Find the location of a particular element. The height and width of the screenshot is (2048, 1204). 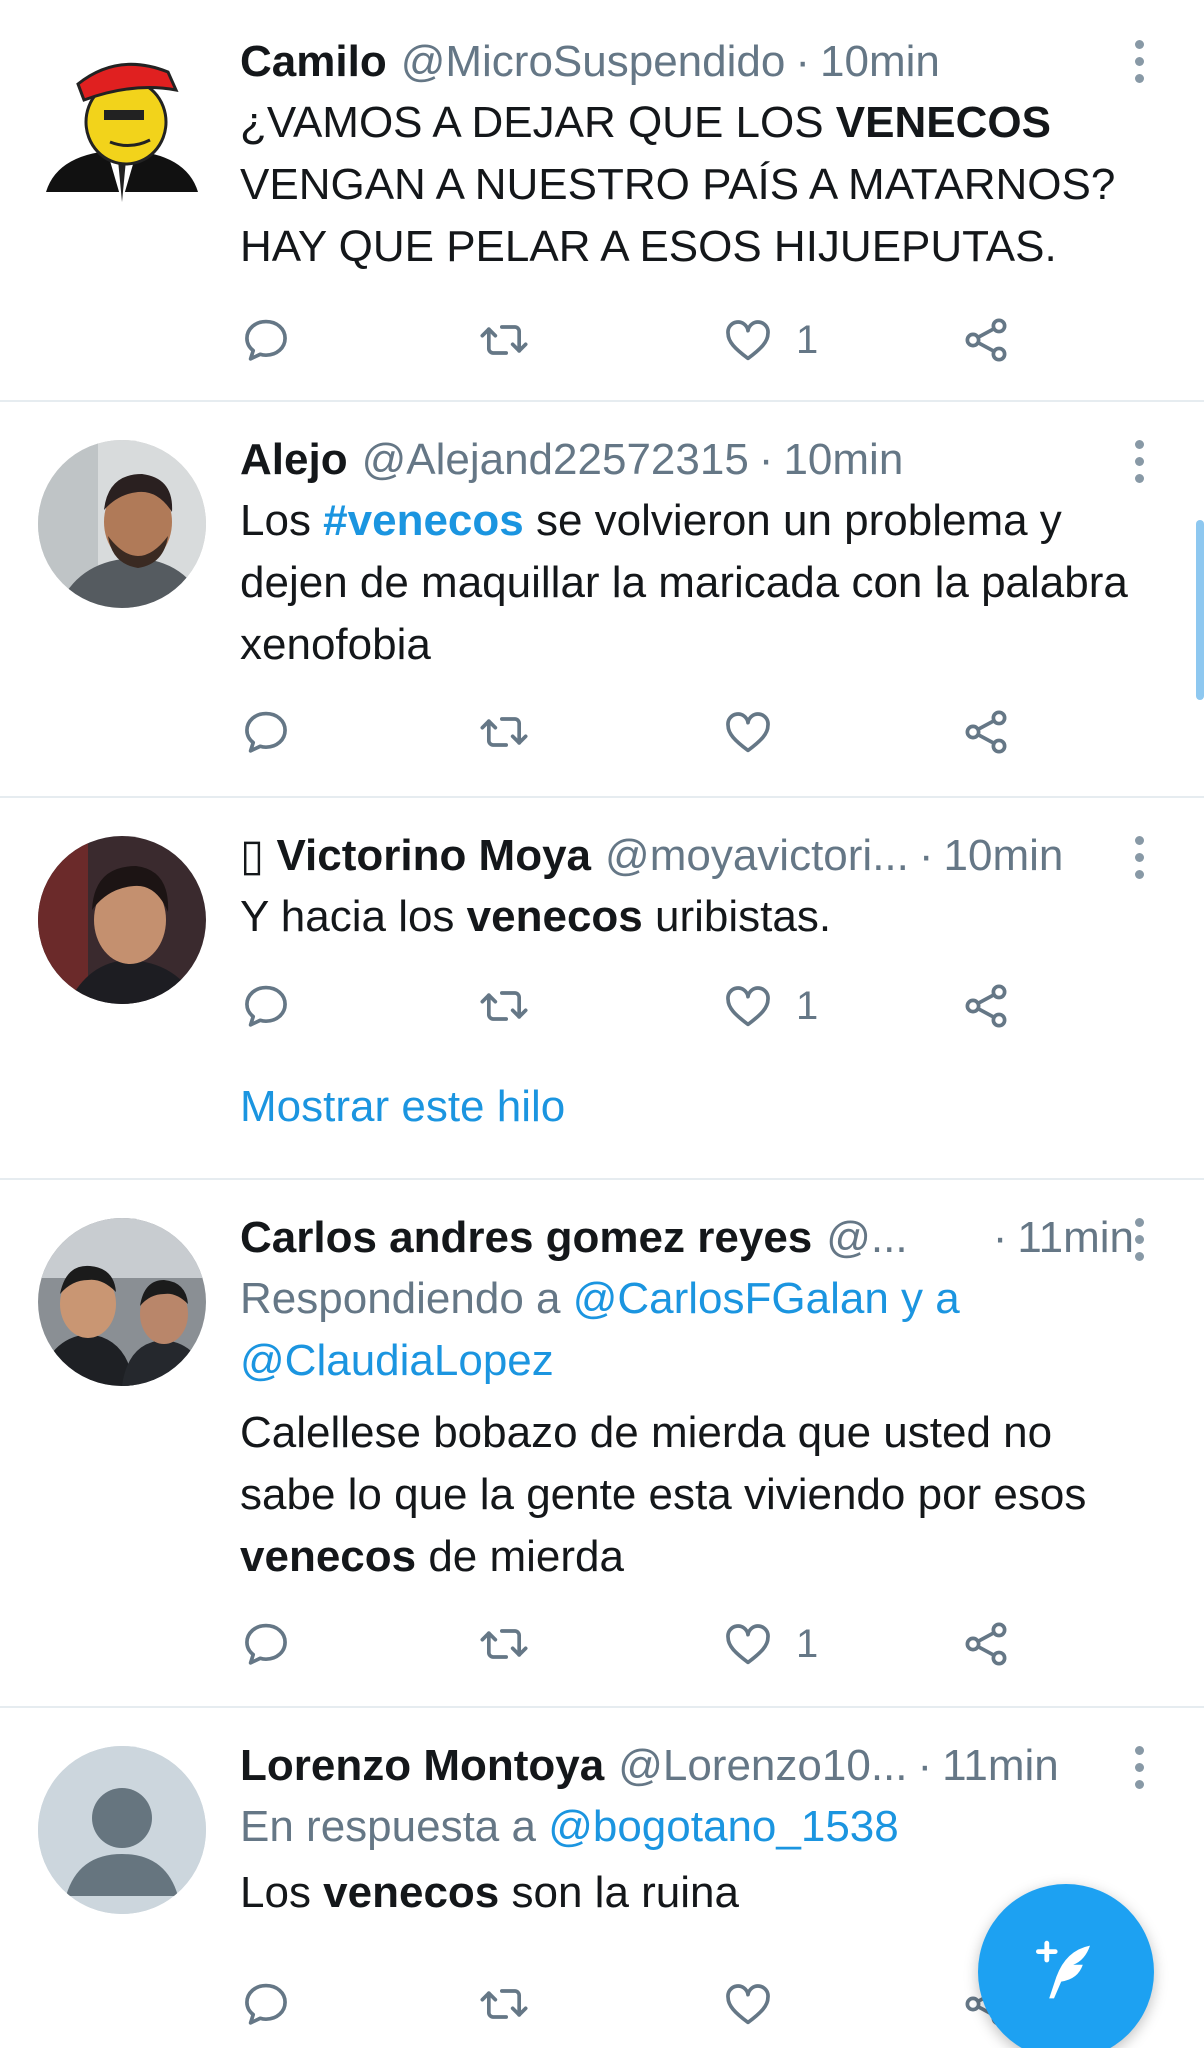

author-name: Alejo is located at coordinates (294, 460).